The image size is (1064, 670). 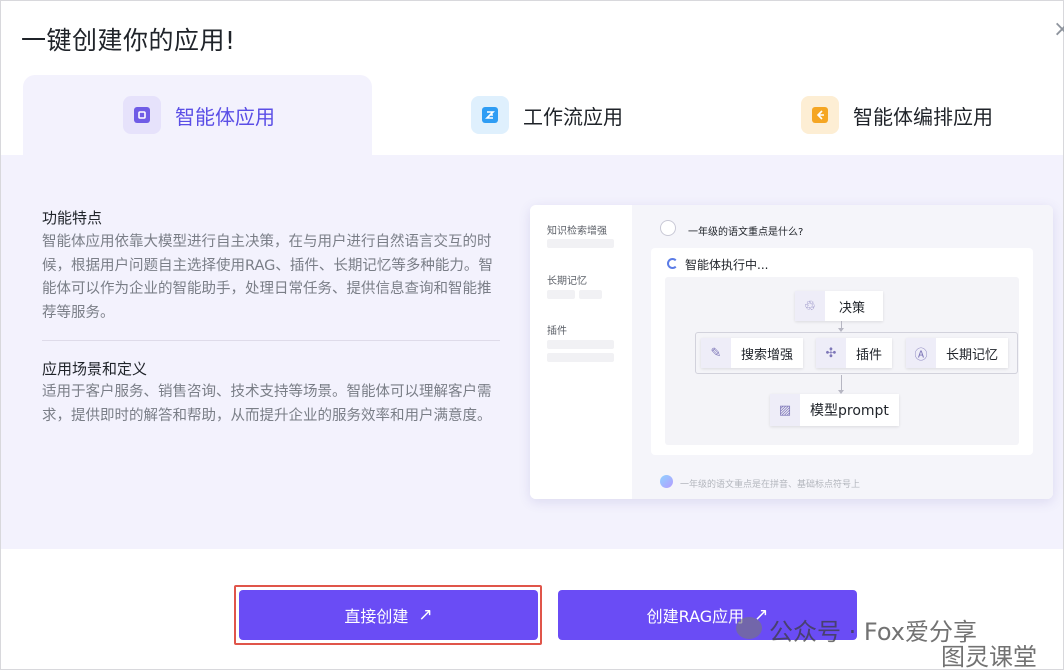 What do you see at coordinates (841, 383) in the screenshot?
I see `flow-connector` at bounding box center [841, 383].